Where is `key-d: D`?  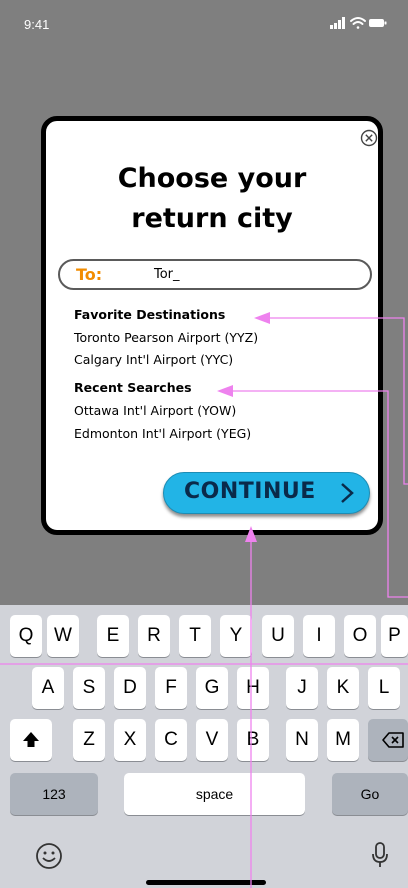
key-d: D is located at coordinates (130, 688).